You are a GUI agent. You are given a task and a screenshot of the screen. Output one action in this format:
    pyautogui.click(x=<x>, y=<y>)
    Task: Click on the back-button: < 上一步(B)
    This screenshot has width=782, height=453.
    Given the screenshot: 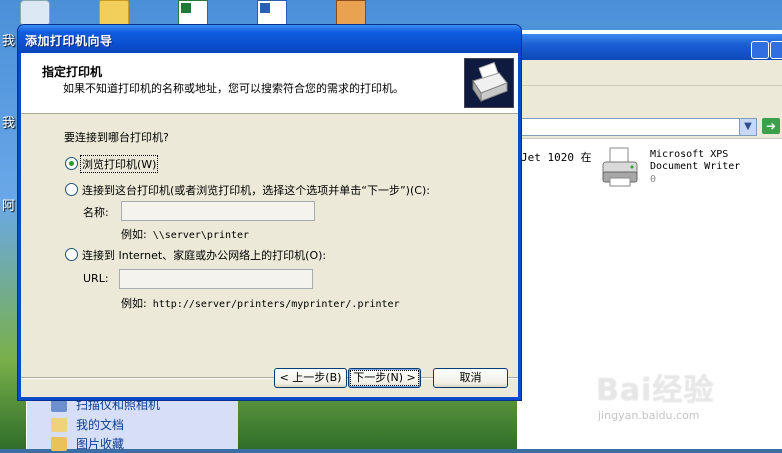 What is the action you would take?
    pyautogui.click(x=310, y=378)
    